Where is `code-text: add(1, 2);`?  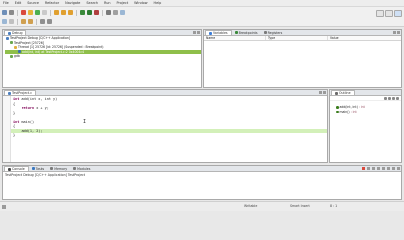 code-text: add(1, 2); is located at coordinates (32, 130).